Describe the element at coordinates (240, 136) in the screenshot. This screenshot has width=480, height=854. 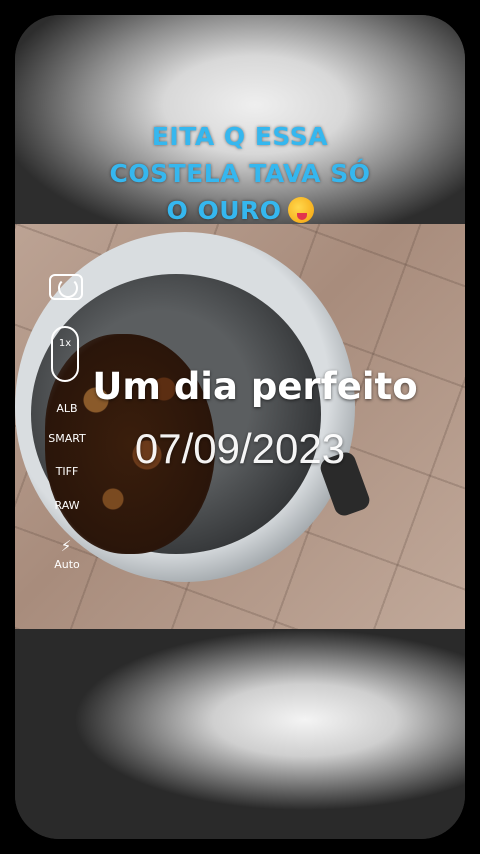
I see `caption-line-1: EITA Q ESSA` at that location.